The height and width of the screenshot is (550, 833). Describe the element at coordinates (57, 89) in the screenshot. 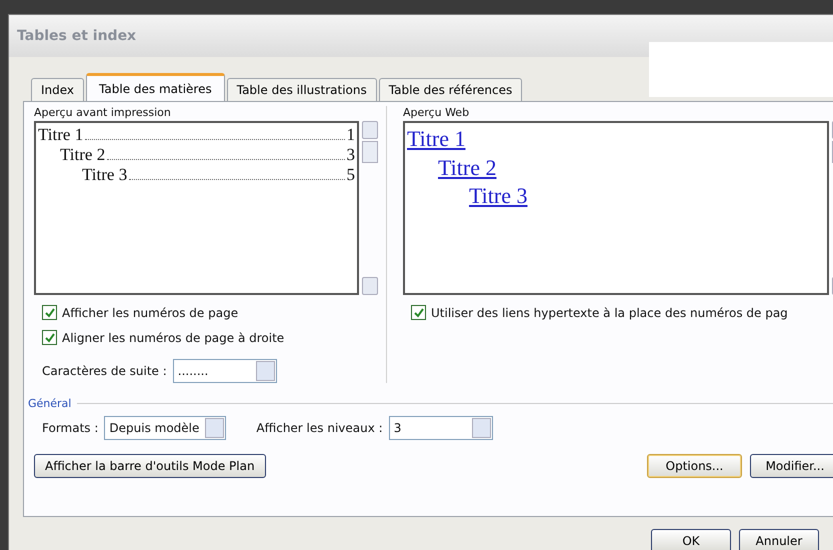

I see `tab: Index` at that location.